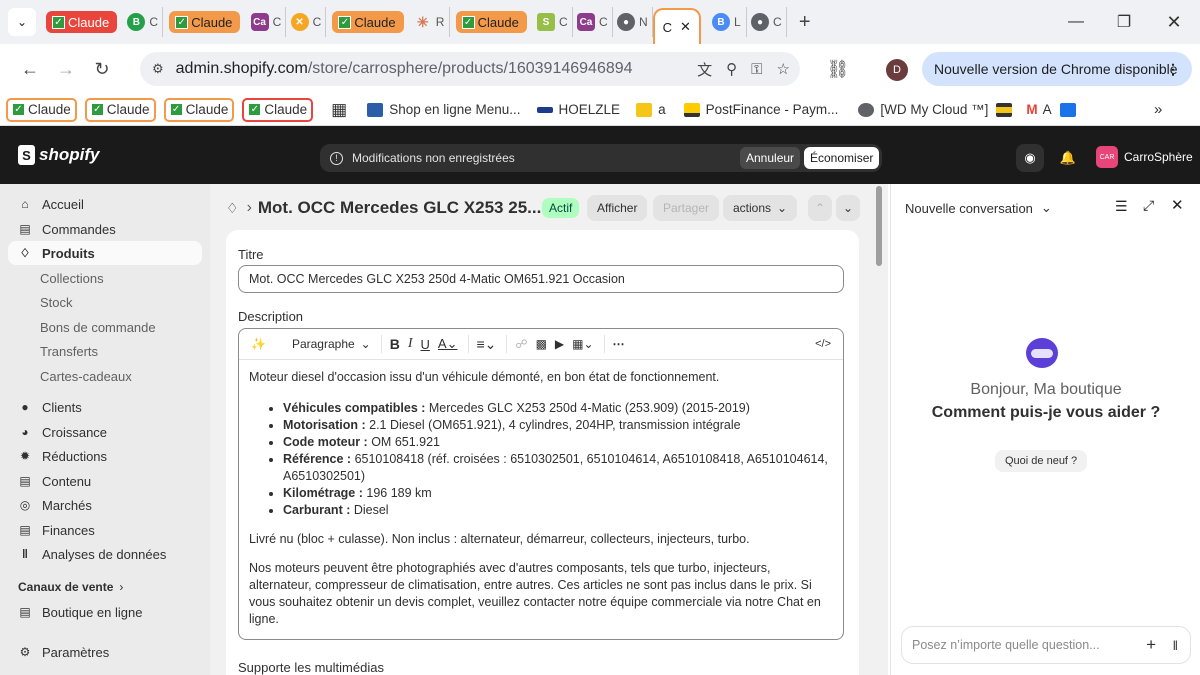 The image size is (1200, 675). What do you see at coordinates (770, 158) in the screenshot?
I see `discard-button: Annuleur` at bounding box center [770, 158].